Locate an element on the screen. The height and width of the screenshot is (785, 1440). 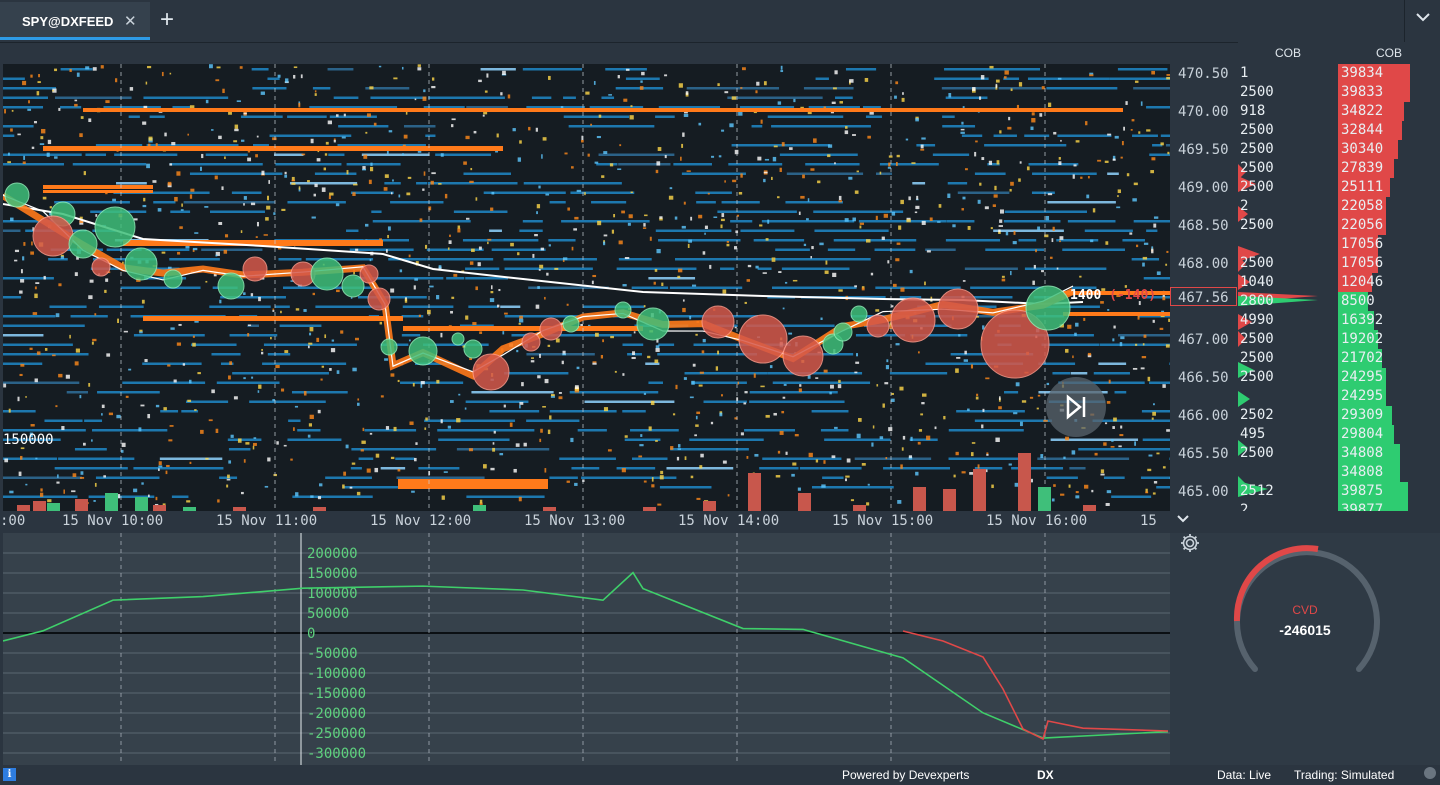
close-icon: ✕ is located at coordinates (130, 21).